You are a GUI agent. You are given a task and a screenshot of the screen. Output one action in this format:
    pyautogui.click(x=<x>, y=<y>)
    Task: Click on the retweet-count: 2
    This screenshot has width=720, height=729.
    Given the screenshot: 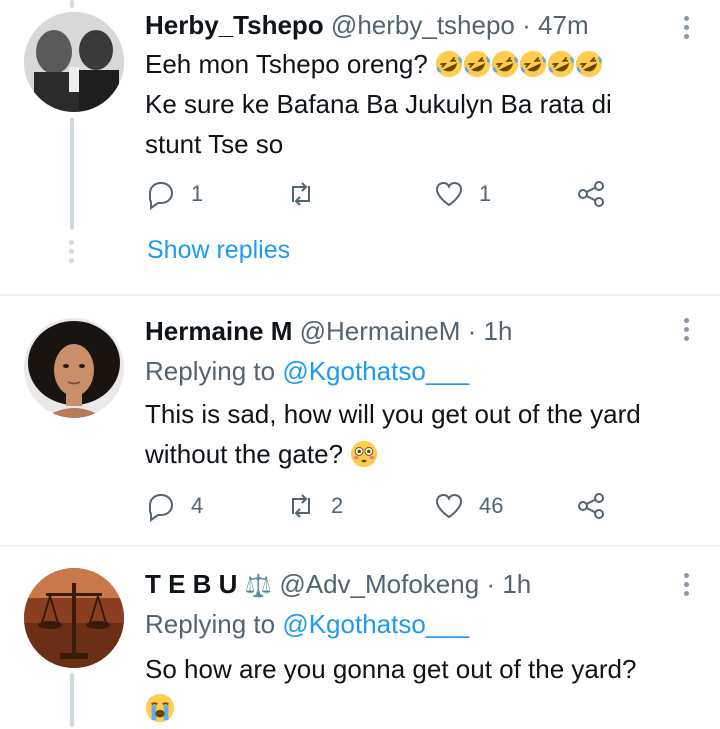 What is the action you would take?
    pyautogui.click(x=337, y=505)
    